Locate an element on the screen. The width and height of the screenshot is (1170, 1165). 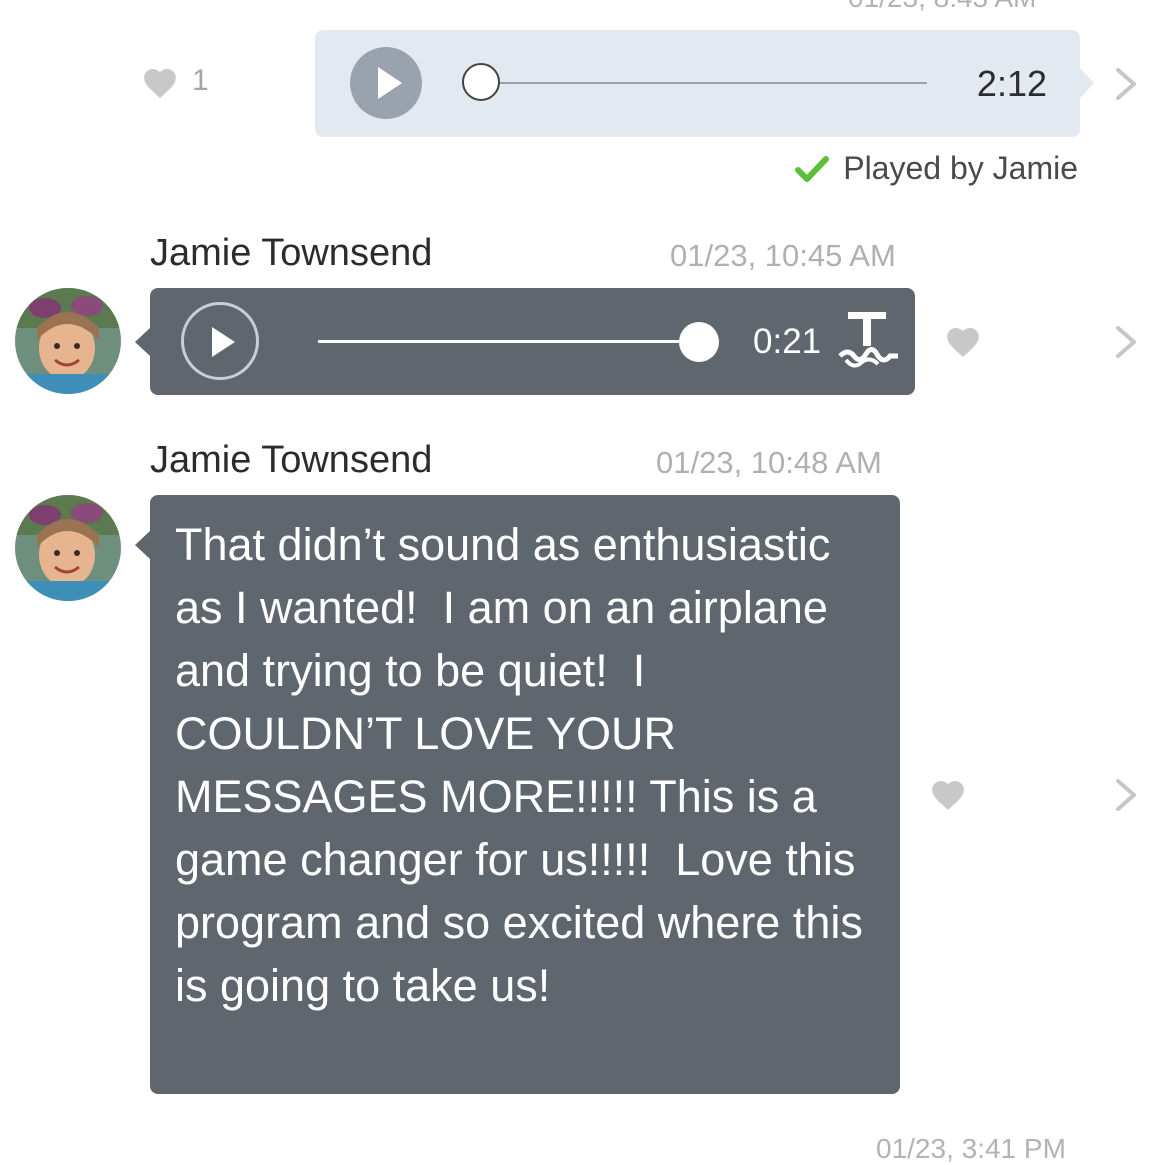
transcribe-button is located at coordinates (869, 343).